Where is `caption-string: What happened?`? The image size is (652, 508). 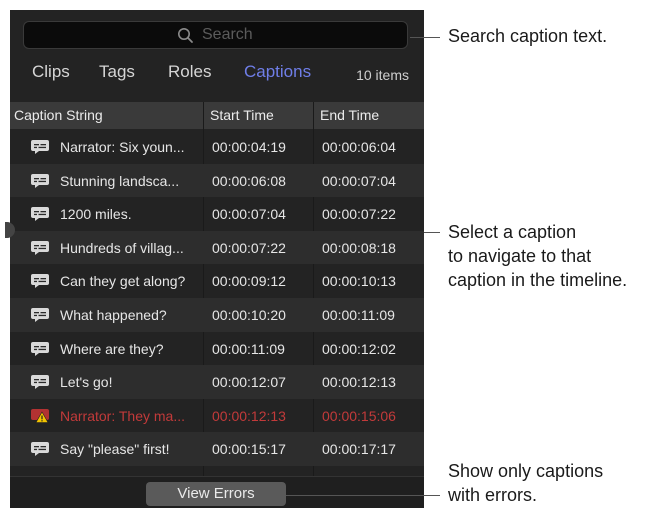
caption-string: What happened? is located at coordinates (113, 314).